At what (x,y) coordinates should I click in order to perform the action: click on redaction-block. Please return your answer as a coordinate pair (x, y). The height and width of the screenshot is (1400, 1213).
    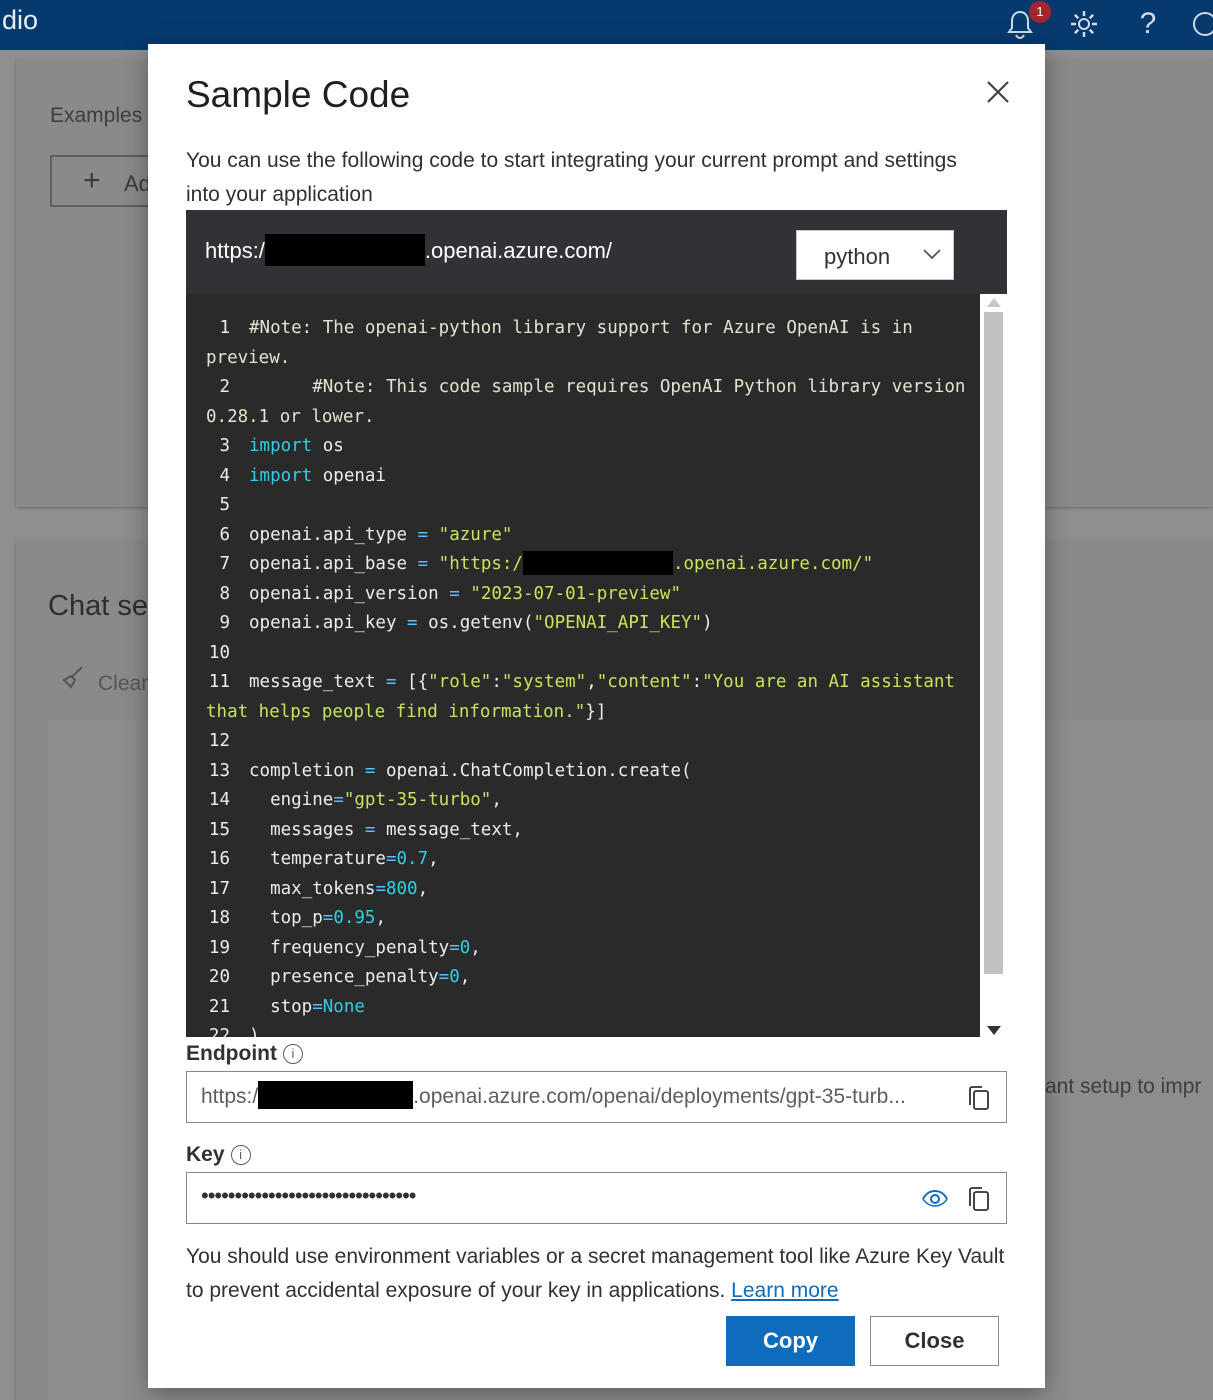
    Looking at the image, I should click on (597, 562).